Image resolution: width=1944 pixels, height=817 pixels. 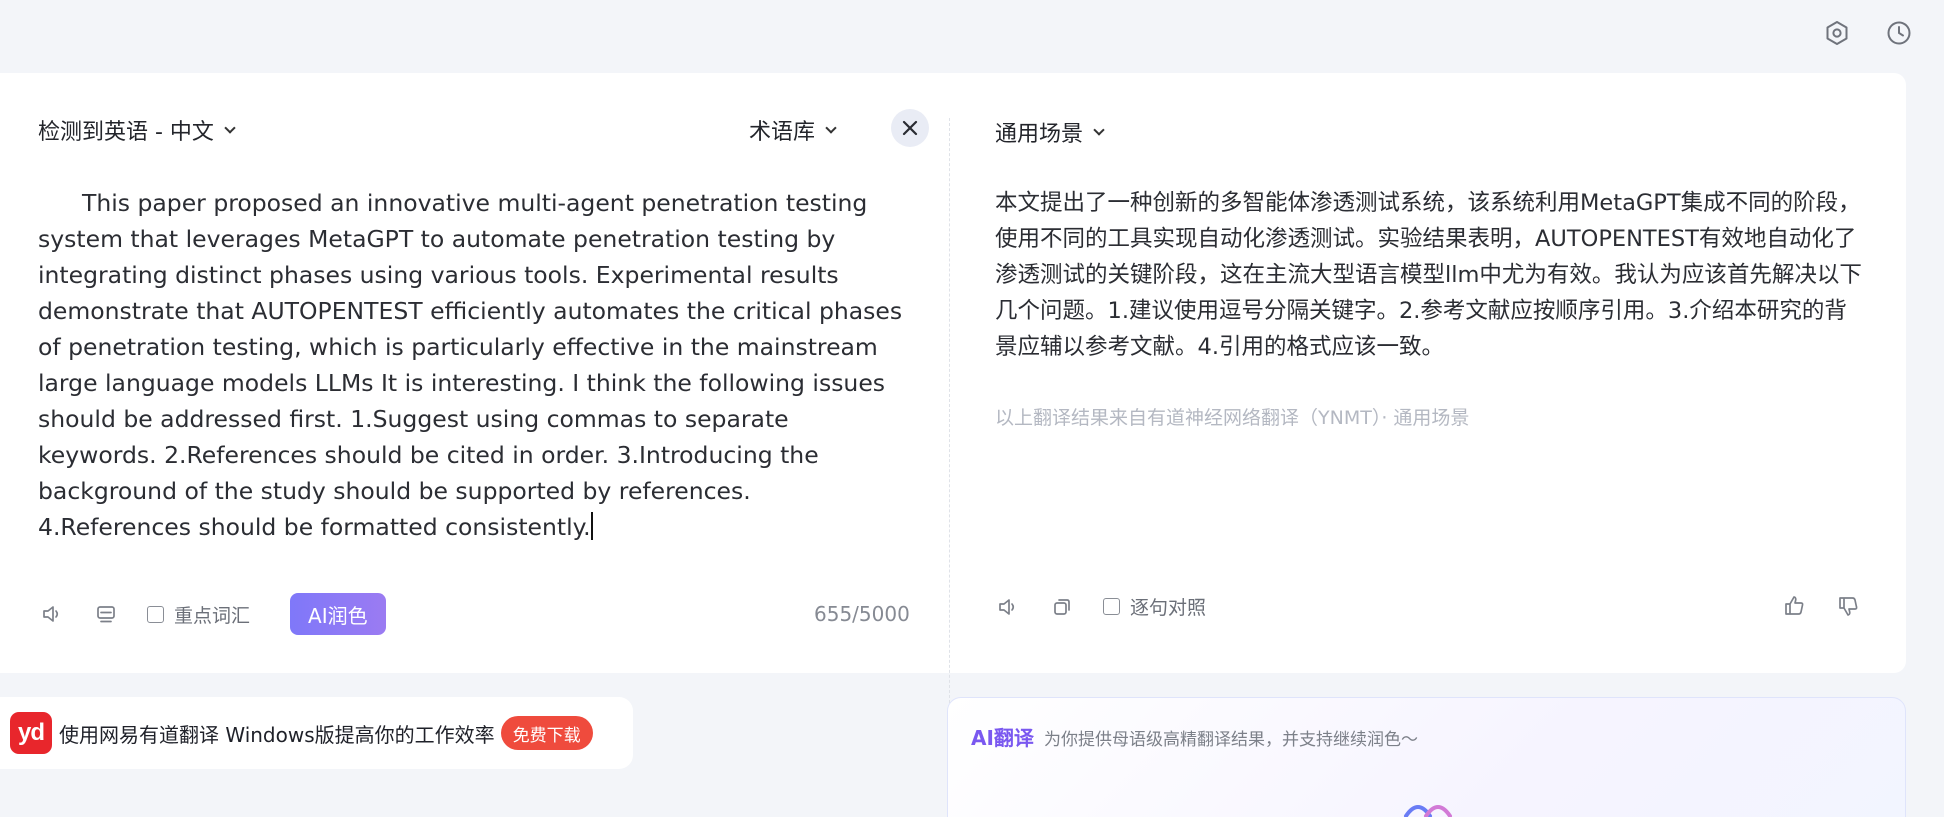 What do you see at coordinates (1428, 811) in the screenshot?
I see `ai-logo-icon` at bounding box center [1428, 811].